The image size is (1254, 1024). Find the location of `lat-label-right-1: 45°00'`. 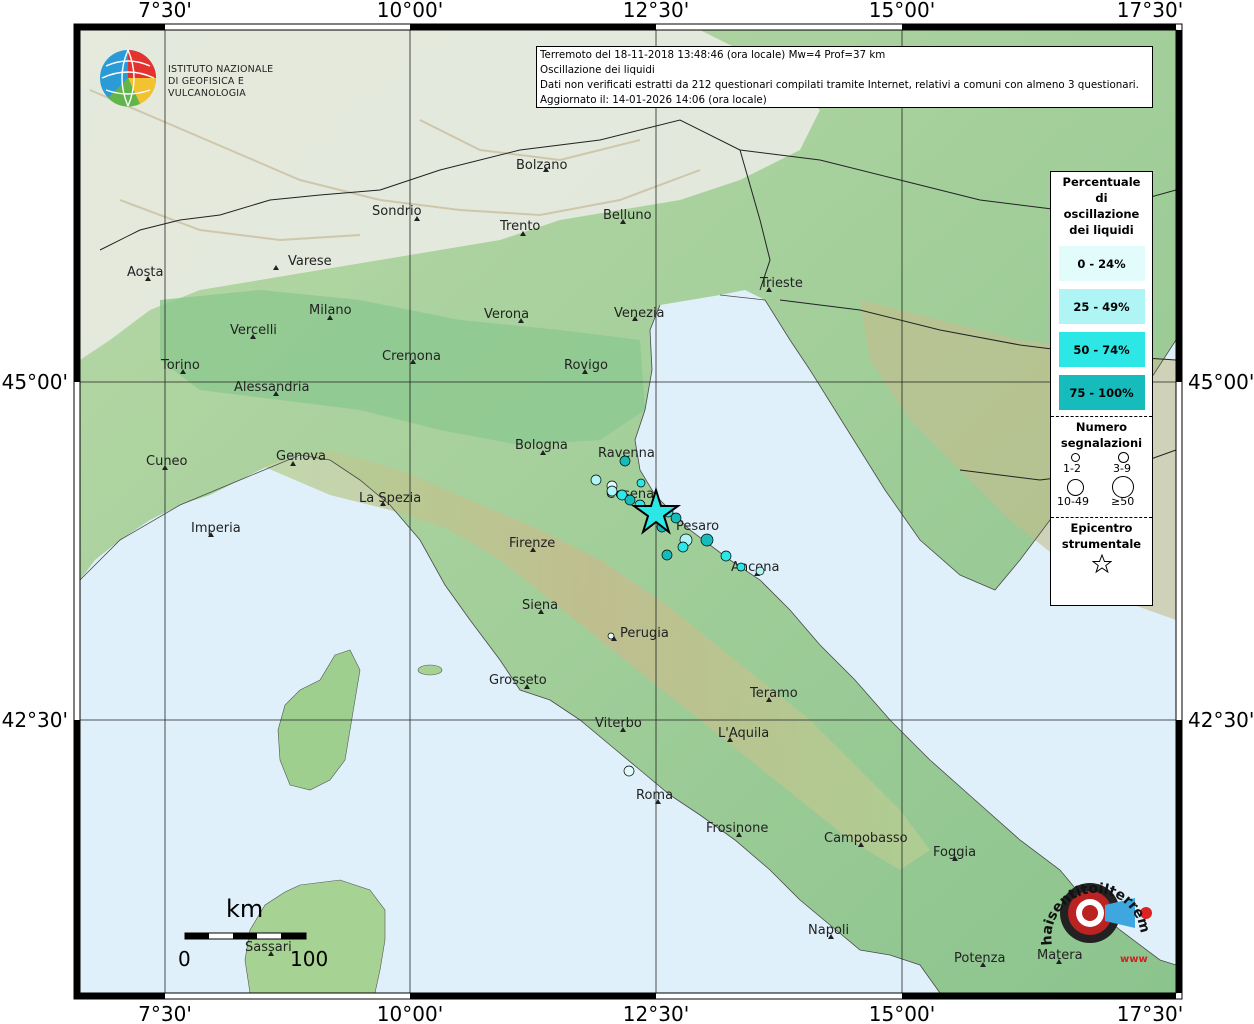

lat-label-right-1: 45°00' is located at coordinates (1221, 382).